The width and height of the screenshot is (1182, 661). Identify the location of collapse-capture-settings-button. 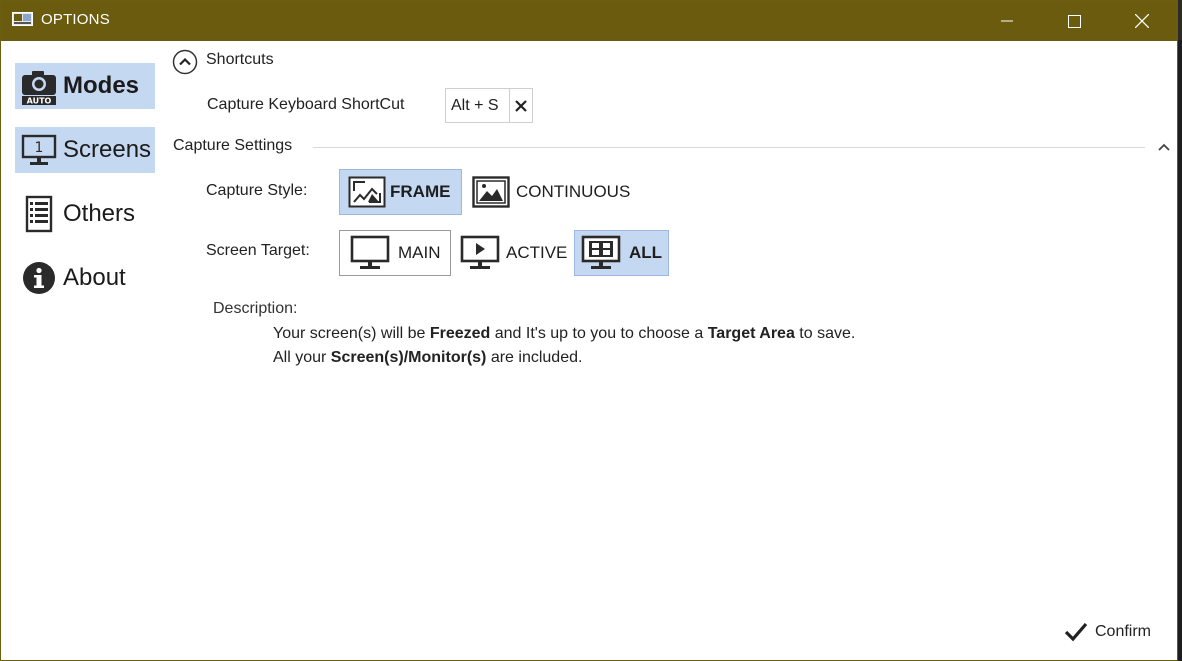
(1164, 147).